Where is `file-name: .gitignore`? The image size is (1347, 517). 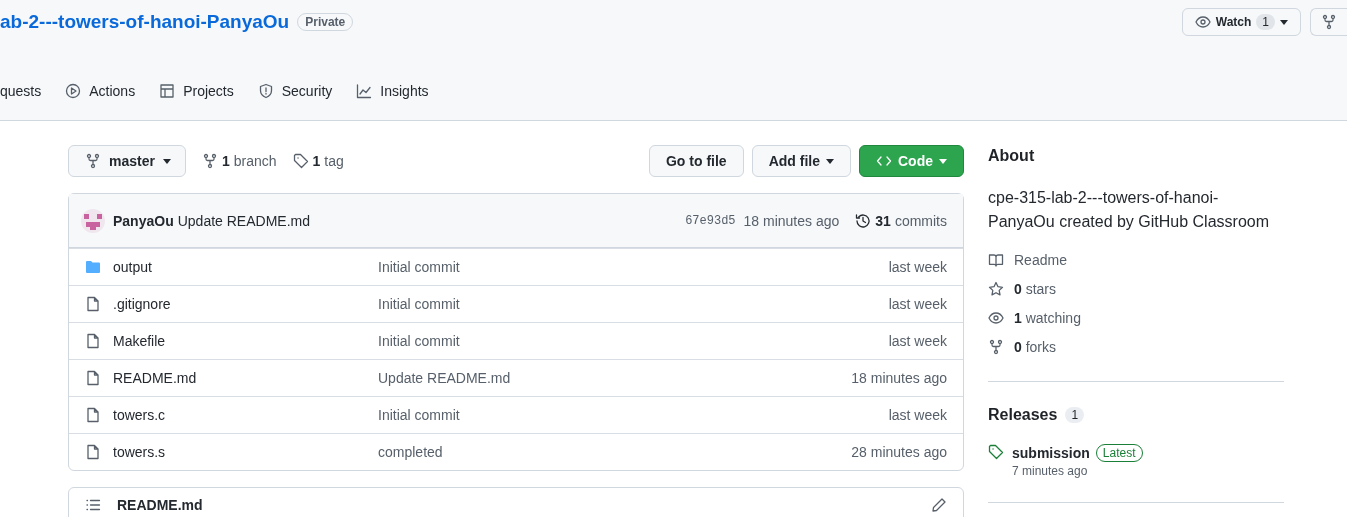 file-name: .gitignore is located at coordinates (241, 304).